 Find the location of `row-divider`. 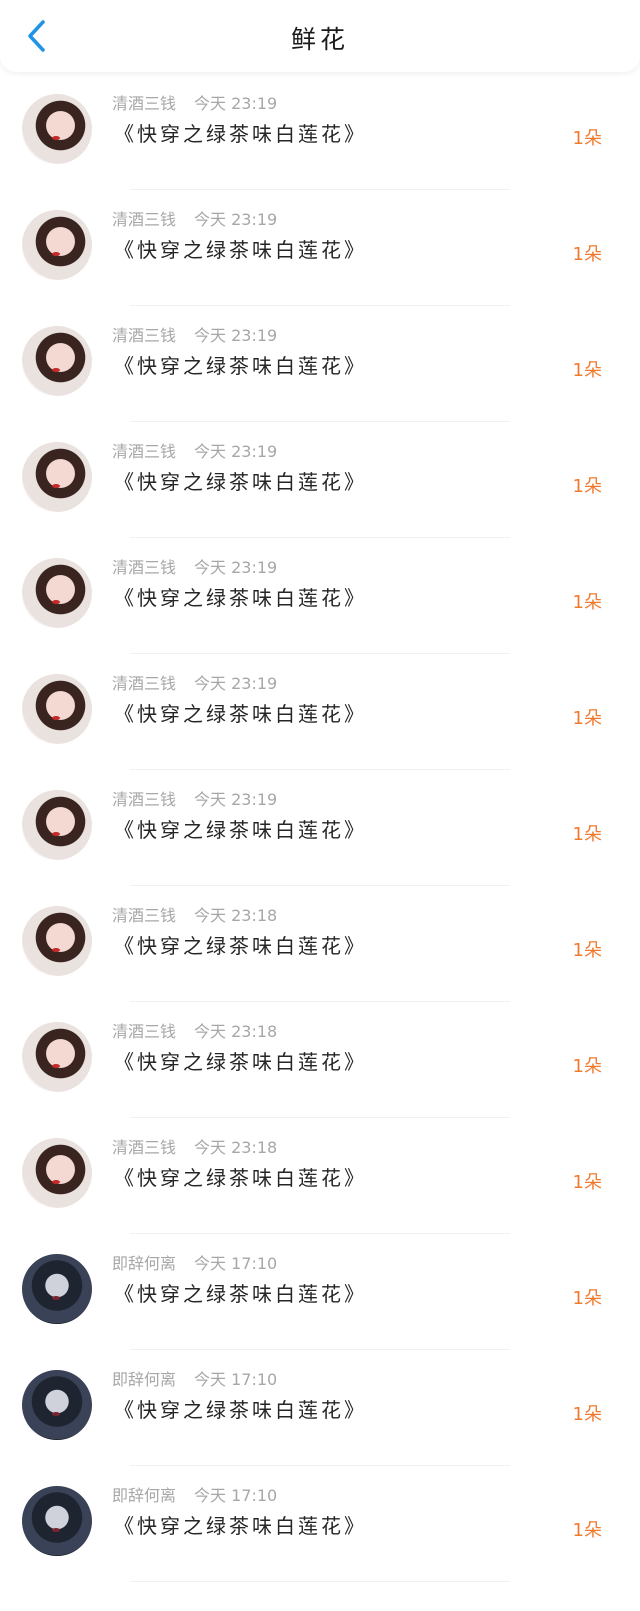

row-divider is located at coordinates (320, 1581).